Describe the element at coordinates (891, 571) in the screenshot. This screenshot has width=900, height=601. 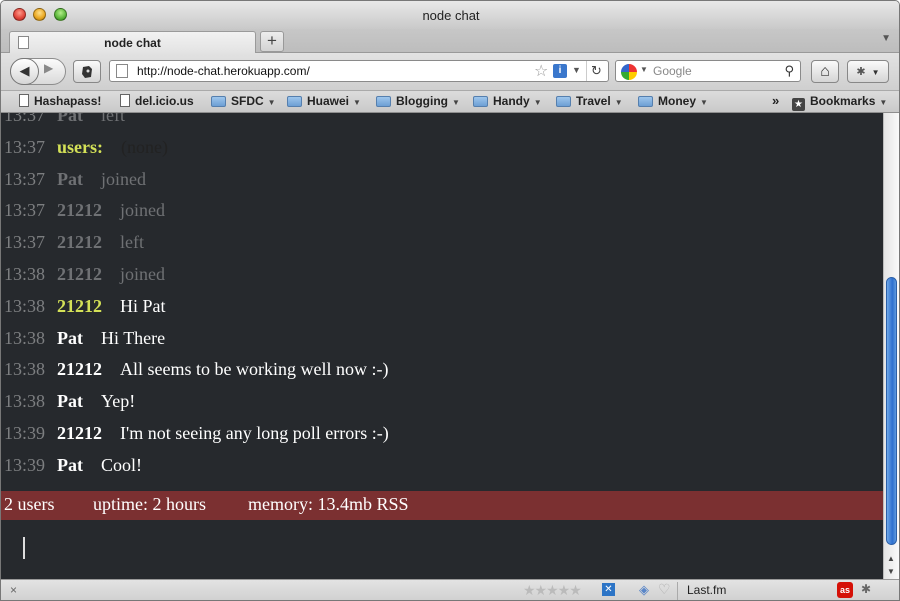
I see `scroll-down-icon: ▼` at that location.